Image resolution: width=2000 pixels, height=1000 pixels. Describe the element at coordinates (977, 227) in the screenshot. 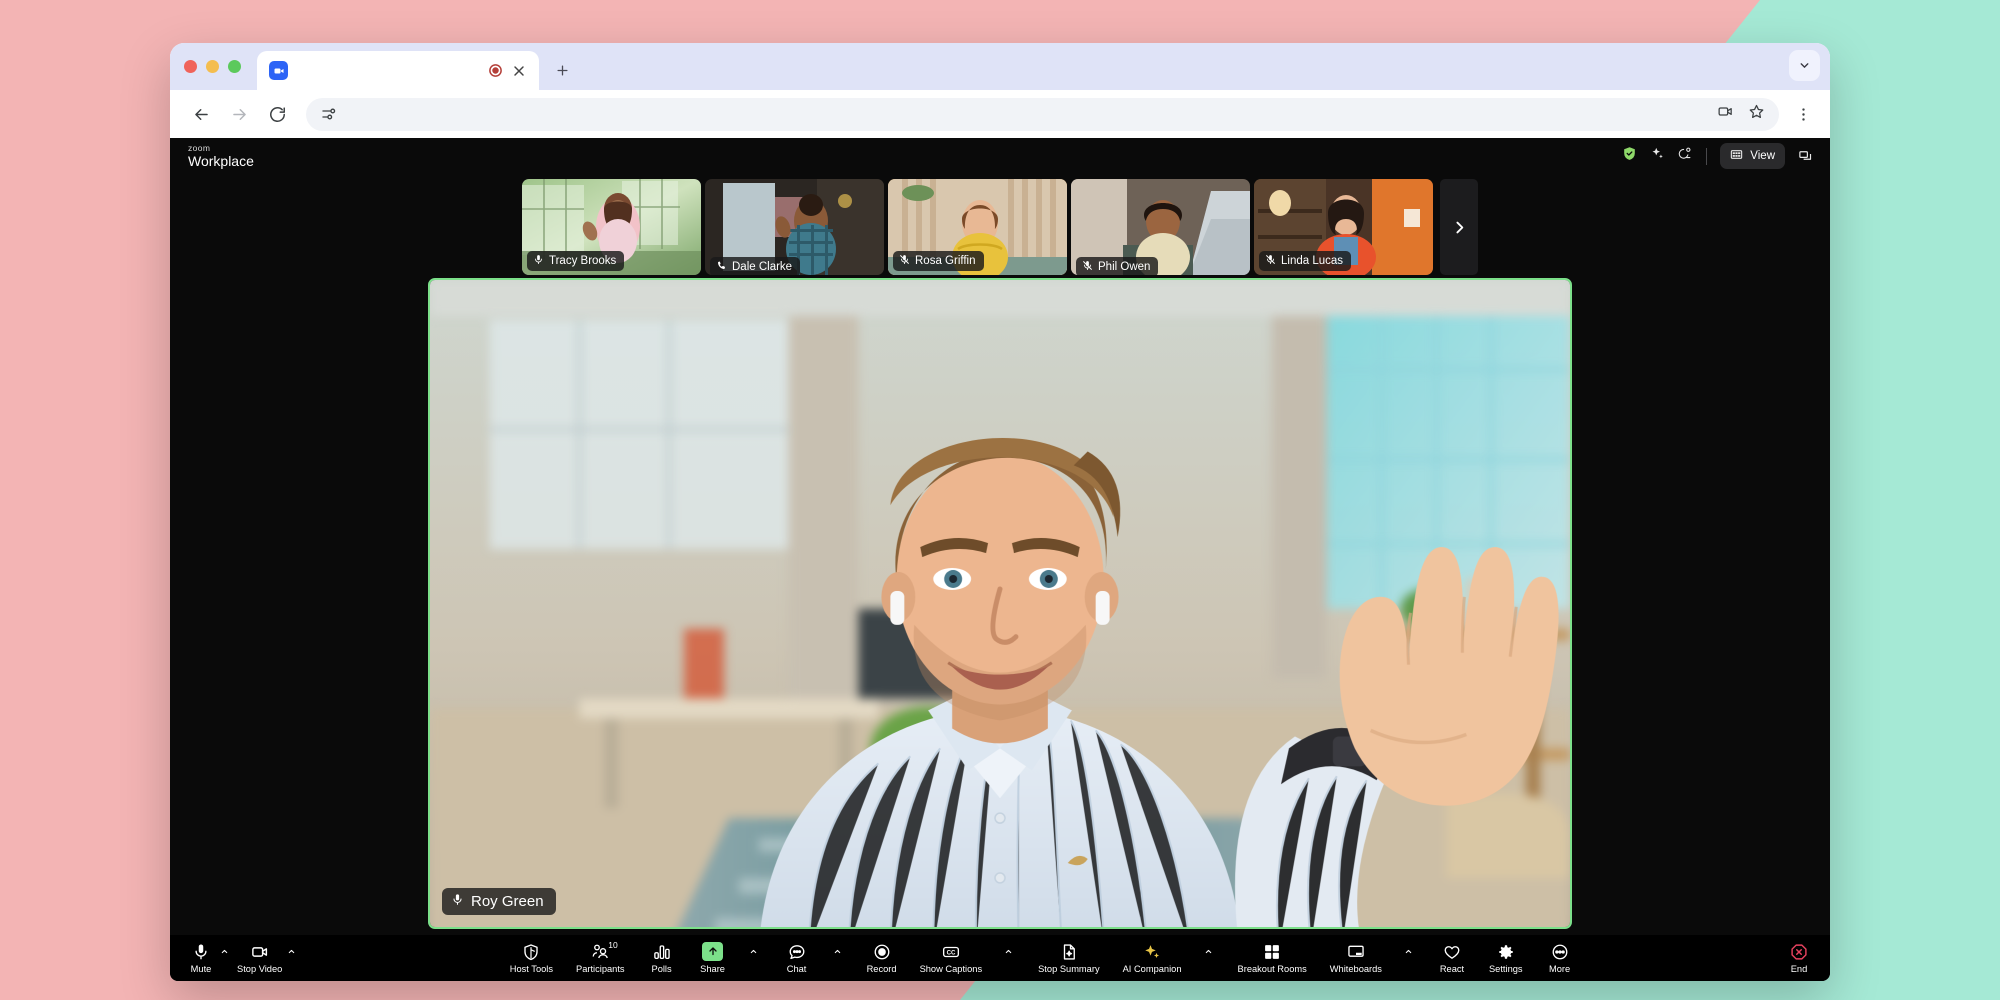

I see `participant-thumbnail-rosa-griffin: Rosa Griffin` at that location.